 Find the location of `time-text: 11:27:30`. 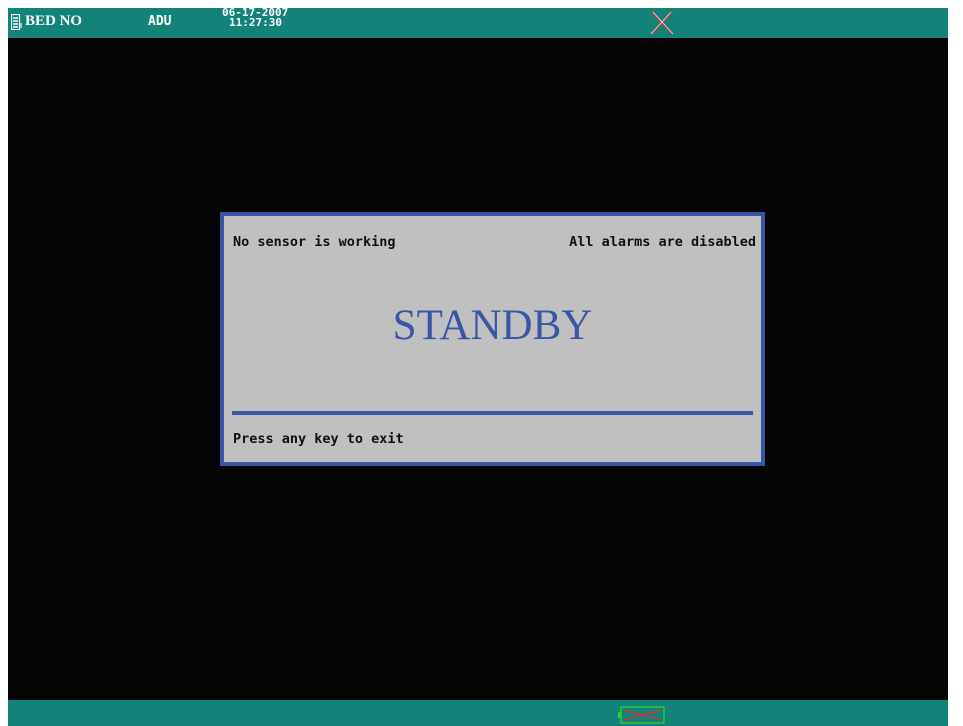

time-text: 11:27:30 is located at coordinates (255, 22).